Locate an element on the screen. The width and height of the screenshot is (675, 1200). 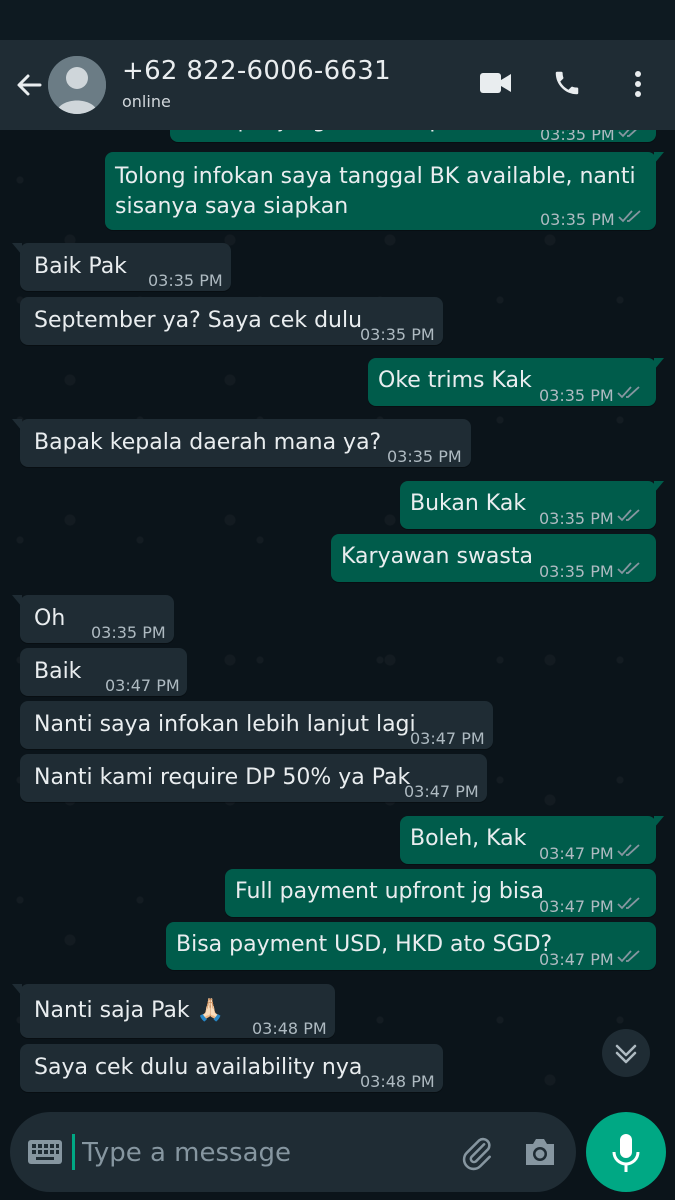
message-text: Boleh, Kak is located at coordinates (468, 838).